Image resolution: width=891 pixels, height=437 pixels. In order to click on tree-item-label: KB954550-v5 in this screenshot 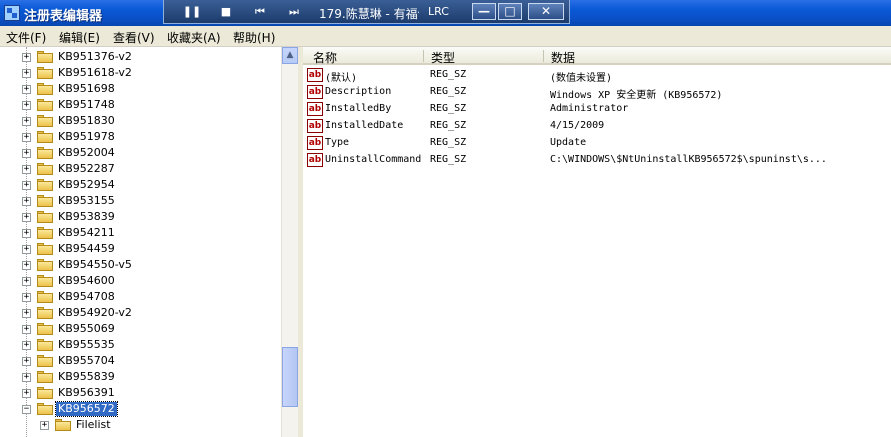, I will do `click(95, 265)`.